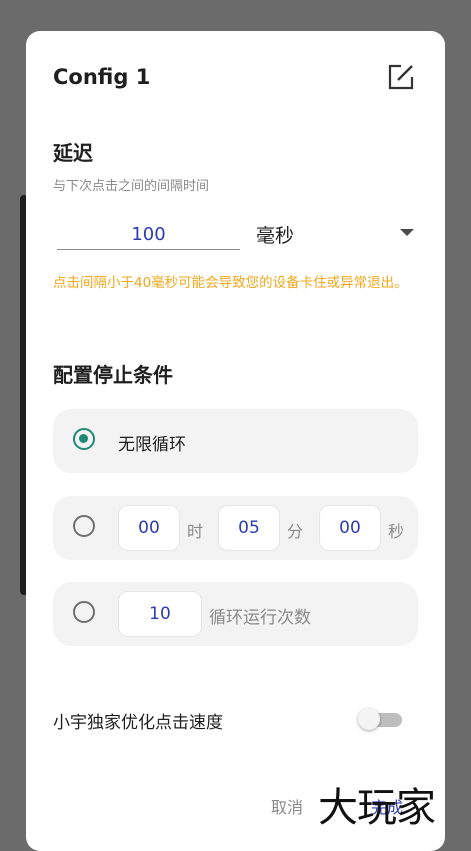 The height and width of the screenshot is (851, 471). What do you see at coordinates (195, 531) in the screenshot?
I see `hours-unit: 时` at bounding box center [195, 531].